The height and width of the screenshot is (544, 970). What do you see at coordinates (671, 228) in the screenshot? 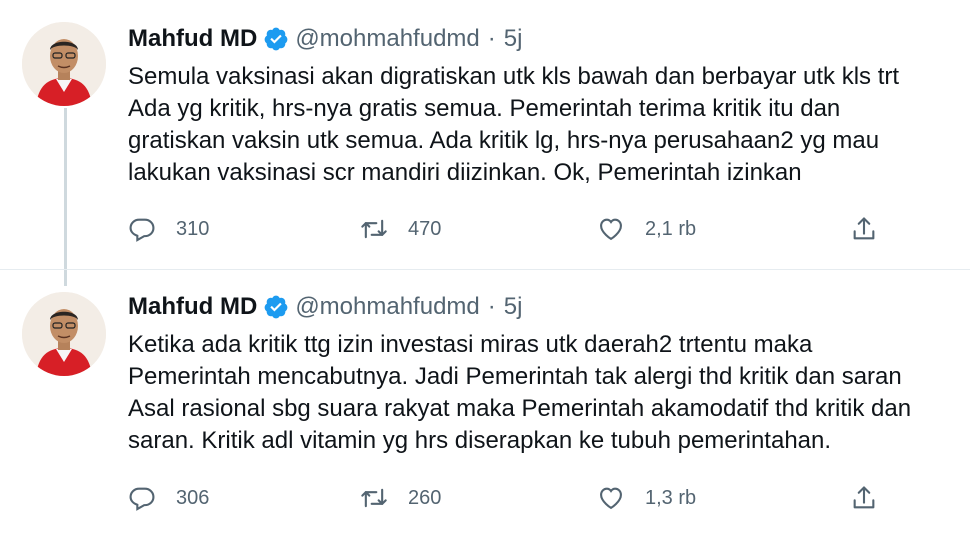
I see `like-count: 2,1 rb` at bounding box center [671, 228].